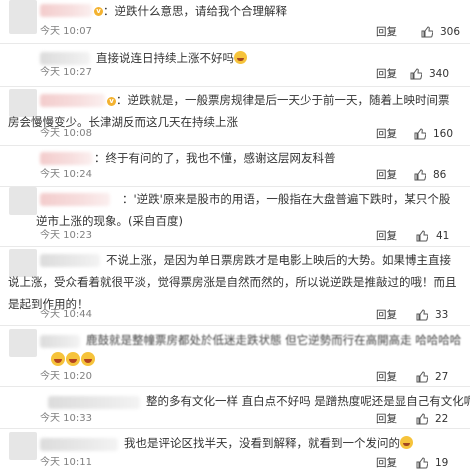 This screenshot has width=470, height=473. Describe the element at coordinates (235, 20) in the screenshot. I see `comment-item: v ：逆跌什么意思，请给我个合理解释 今天 10:07 回复 306` at that location.